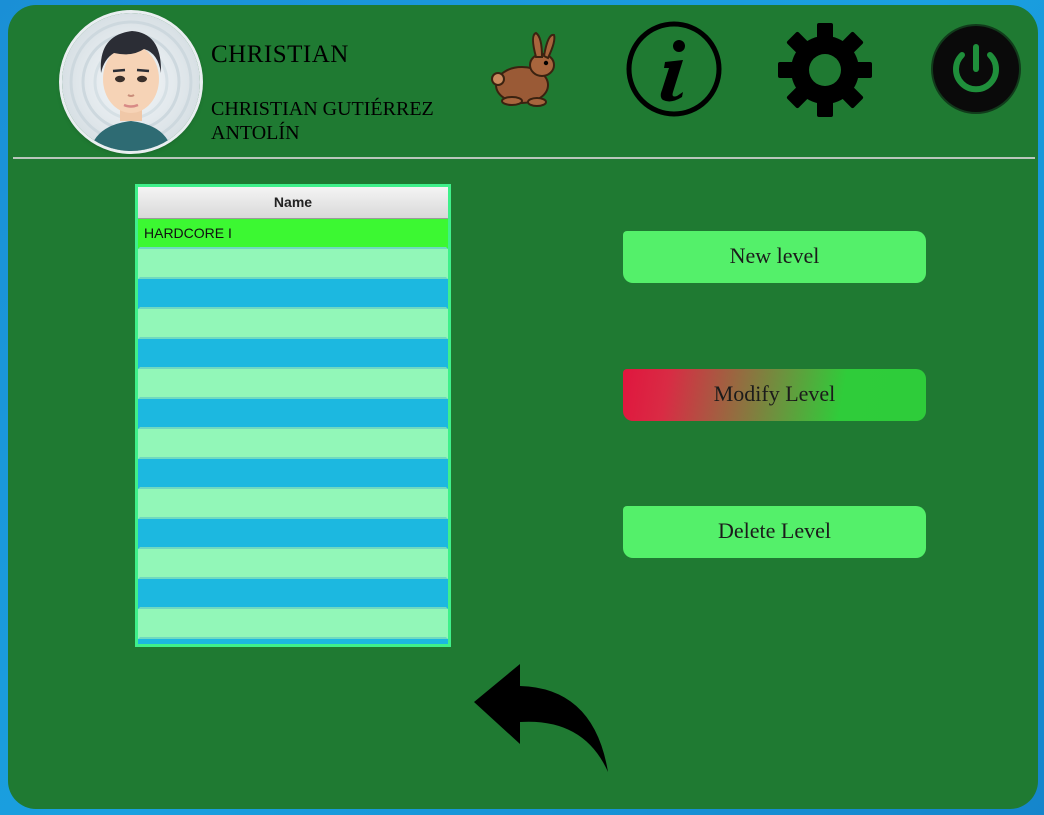  Describe the element at coordinates (322, 121) in the screenshot. I see `full-name: CHRISTIAN GUTIÉRREZ ANTOLÍN` at that location.